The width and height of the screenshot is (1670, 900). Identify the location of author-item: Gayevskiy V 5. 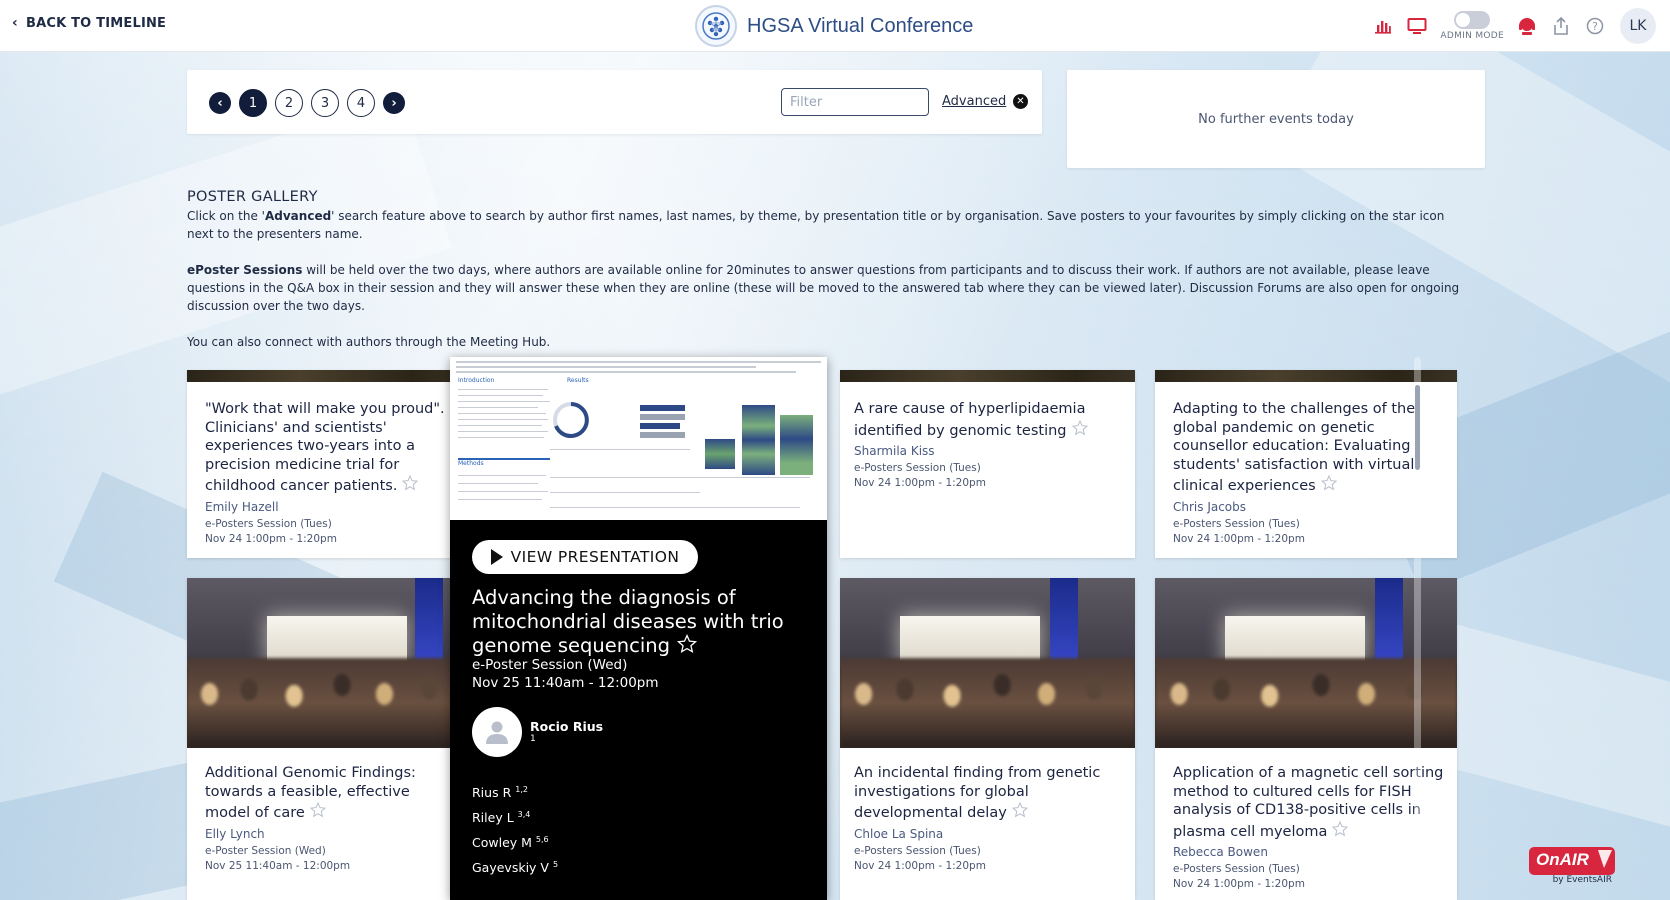
(515, 866).